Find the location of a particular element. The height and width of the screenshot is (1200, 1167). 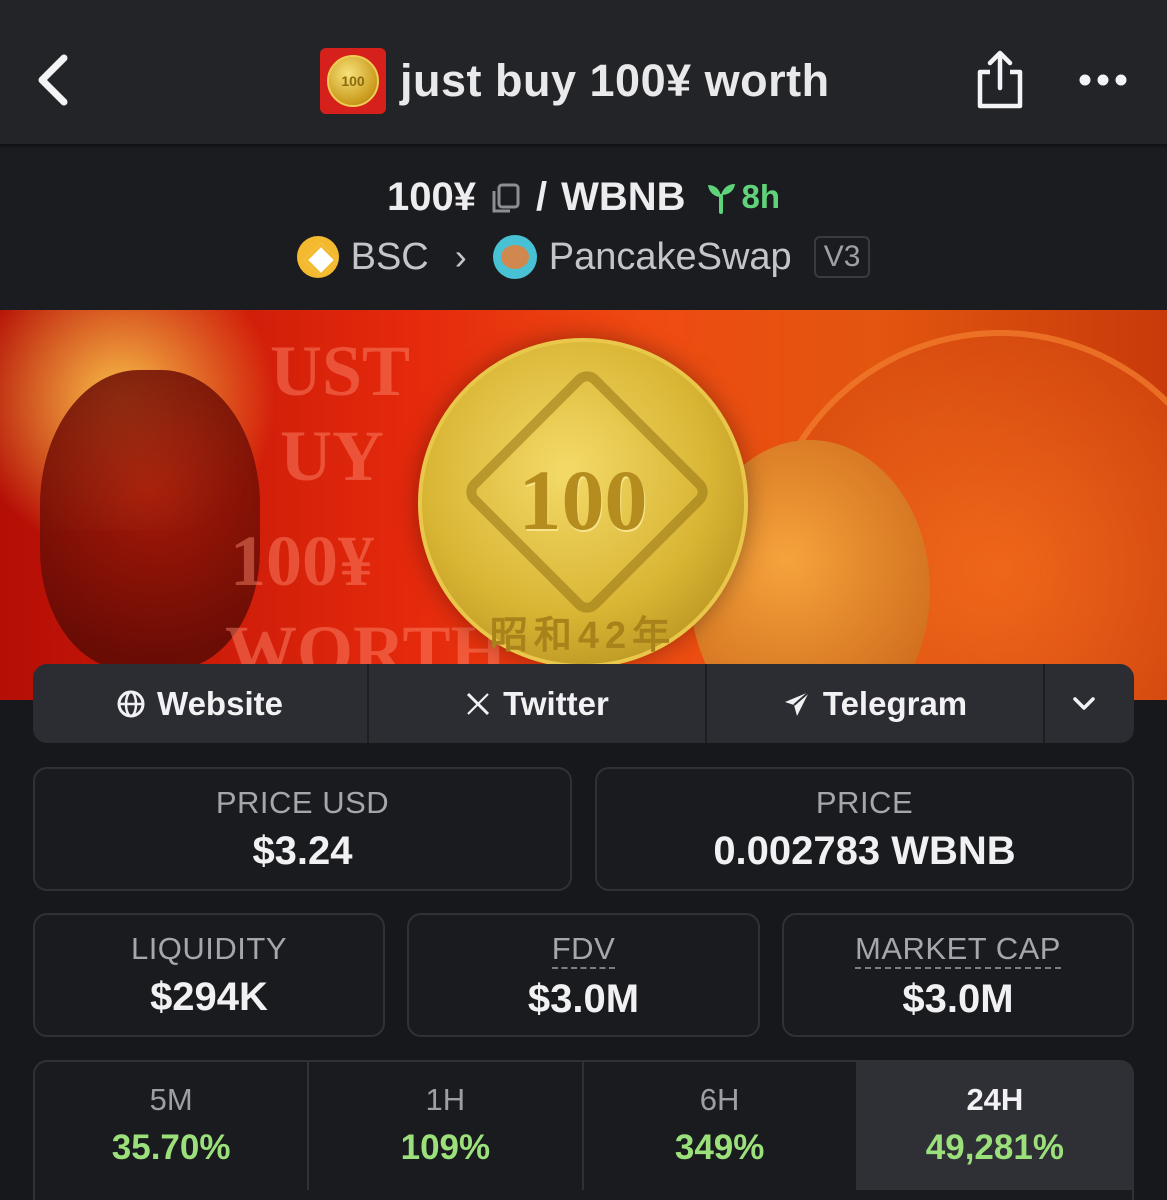

page-title-group: 100 just buy 100¥ worth is located at coordinates (575, 81).